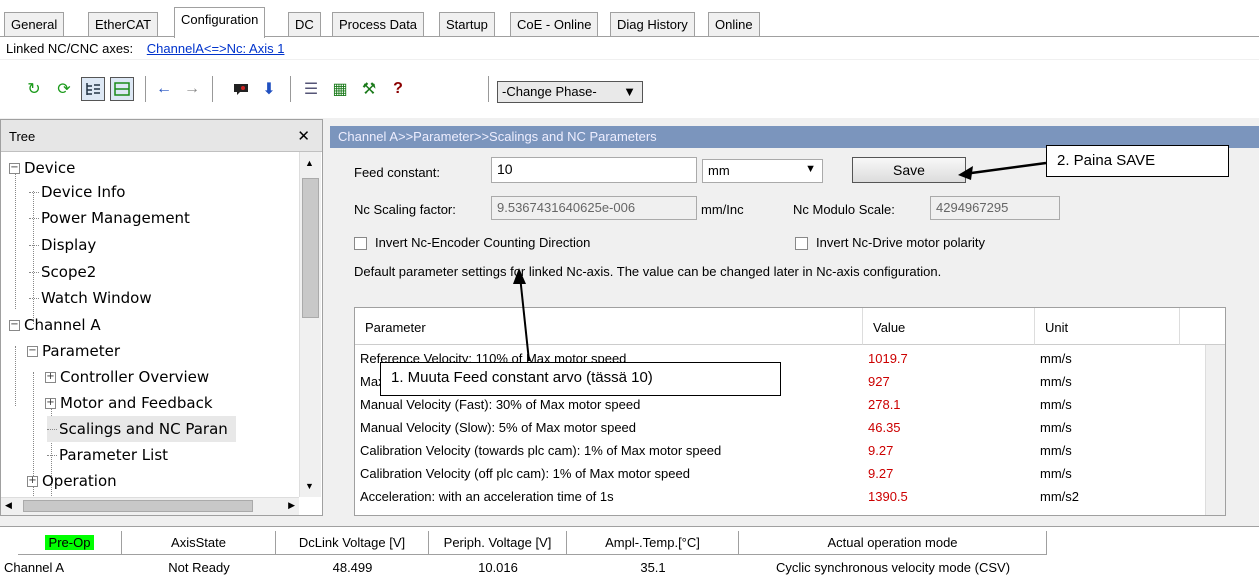 The width and height of the screenshot is (1259, 587). I want to click on callout-step-2: 2. Paina SAVE, so click(1137, 161).